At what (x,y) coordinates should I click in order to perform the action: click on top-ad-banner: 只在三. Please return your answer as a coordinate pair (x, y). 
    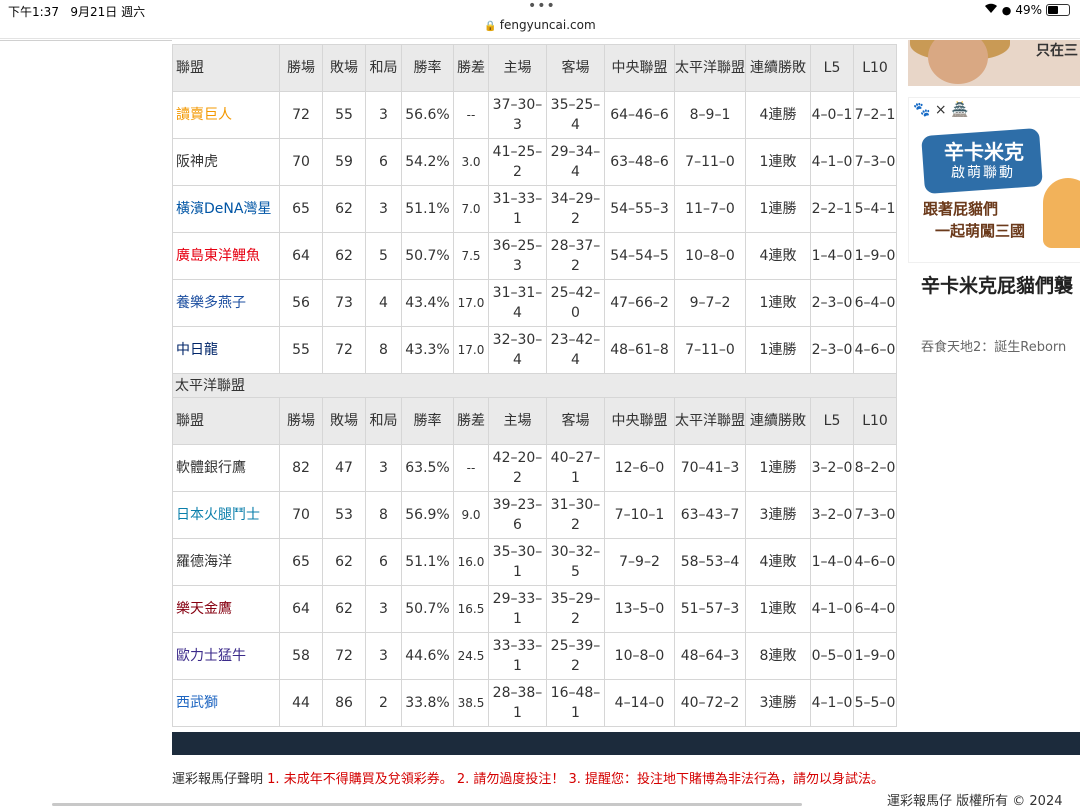
    Looking at the image, I should click on (994, 63).